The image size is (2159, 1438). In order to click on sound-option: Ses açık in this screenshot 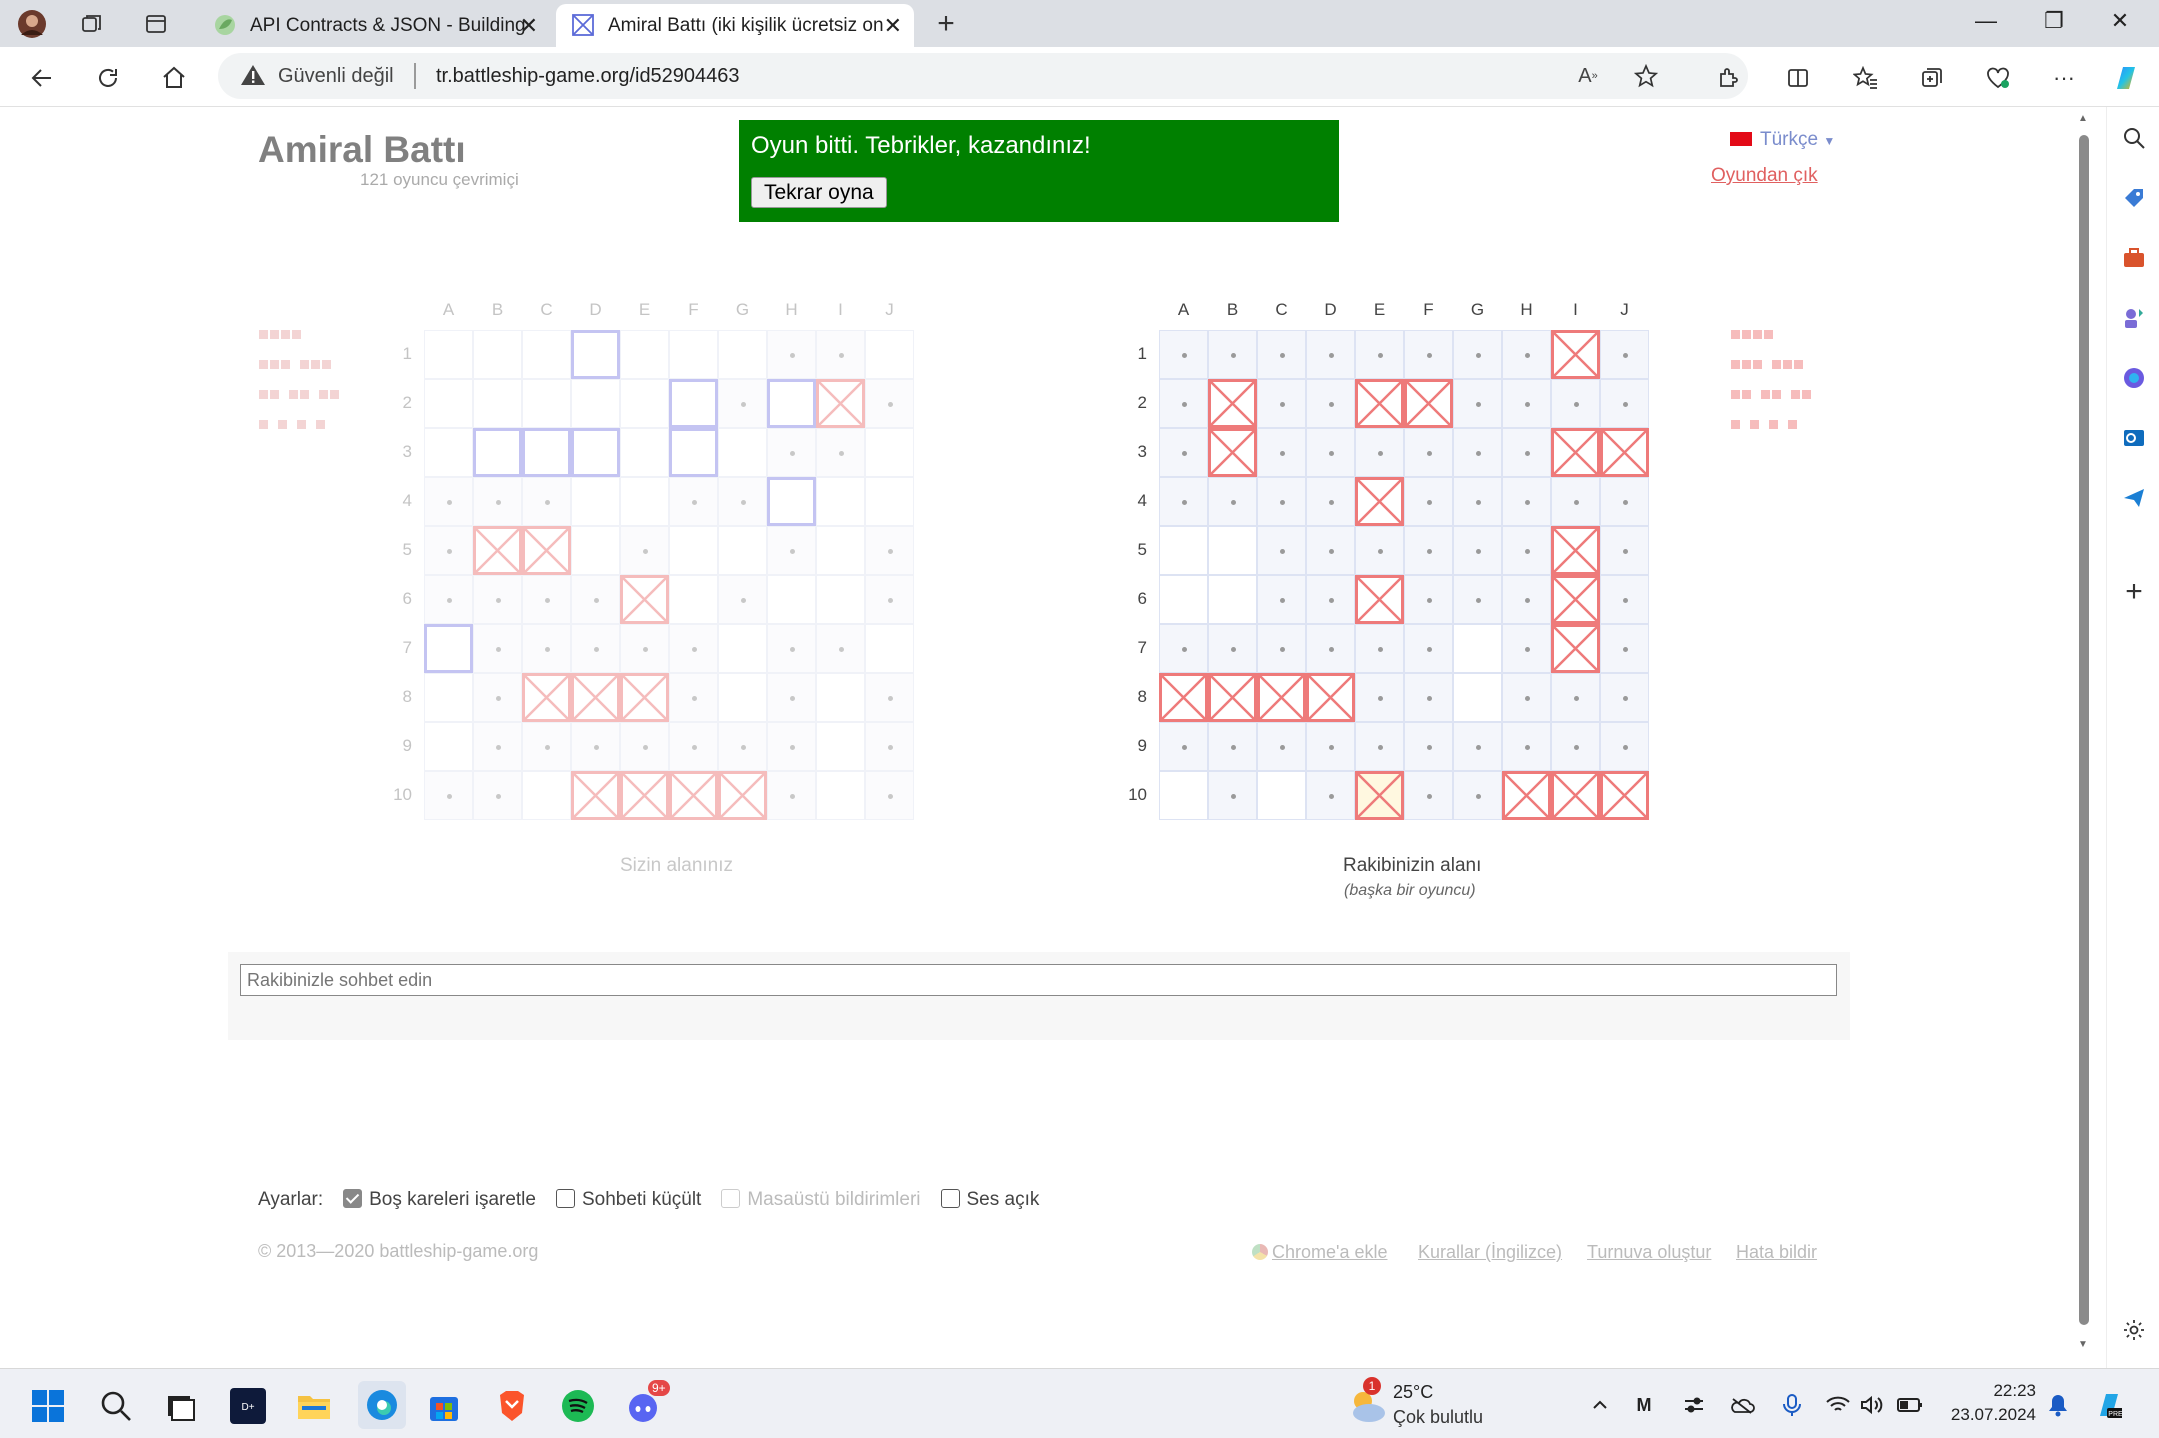, I will do `click(989, 1200)`.